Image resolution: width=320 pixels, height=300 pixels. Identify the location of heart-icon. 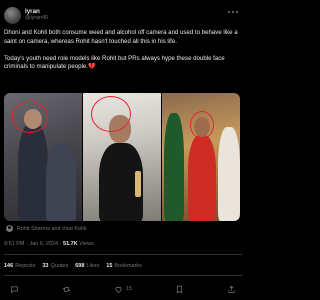
(118, 289).